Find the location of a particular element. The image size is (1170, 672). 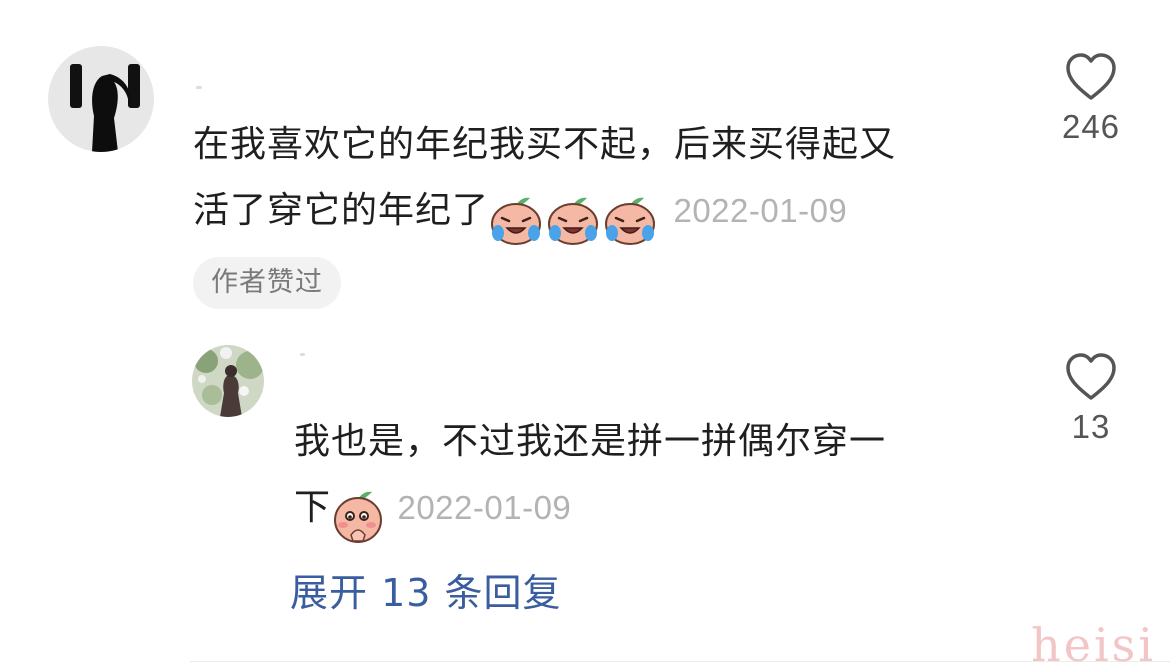

replier-avatar is located at coordinates (228, 381).